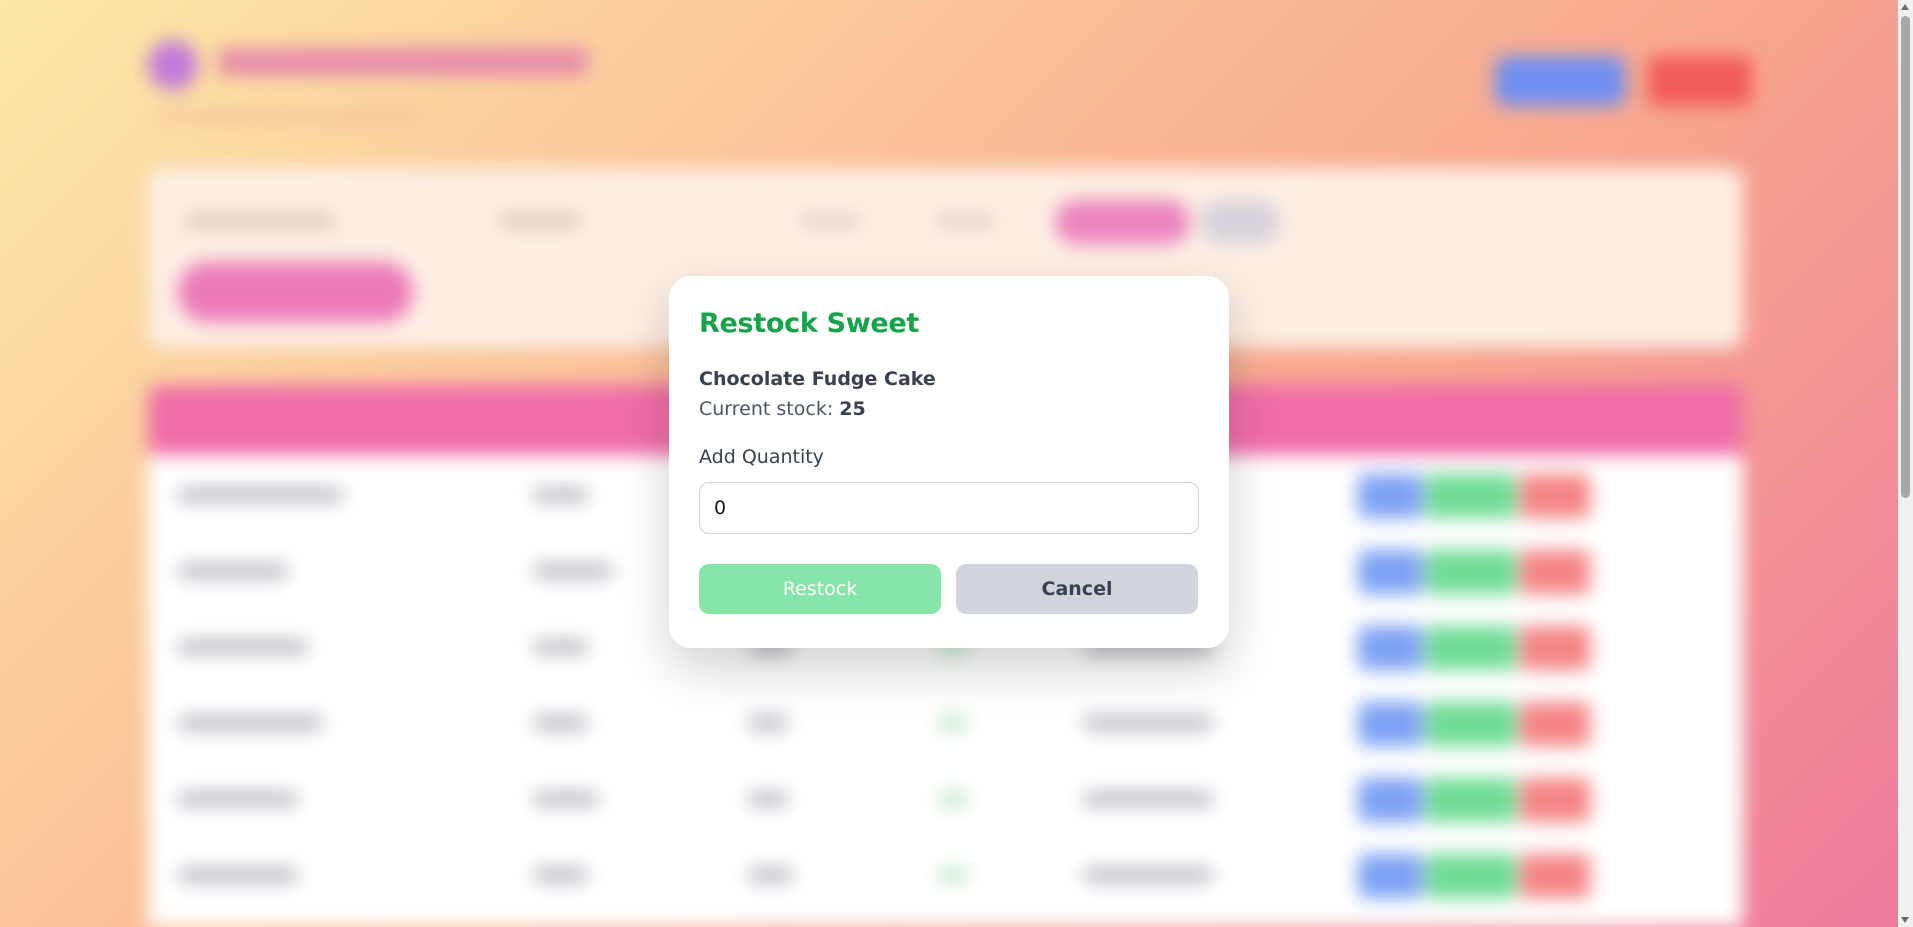  Describe the element at coordinates (1700, 81) in the screenshot. I see `header-red-button` at that location.